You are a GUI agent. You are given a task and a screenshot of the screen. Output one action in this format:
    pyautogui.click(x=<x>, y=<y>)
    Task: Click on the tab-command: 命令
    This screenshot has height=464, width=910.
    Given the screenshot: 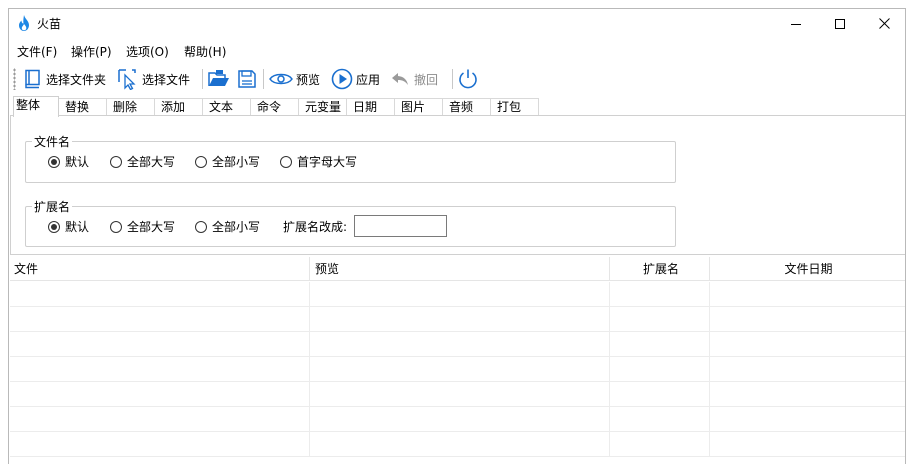 What is the action you would take?
    pyautogui.click(x=274, y=107)
    